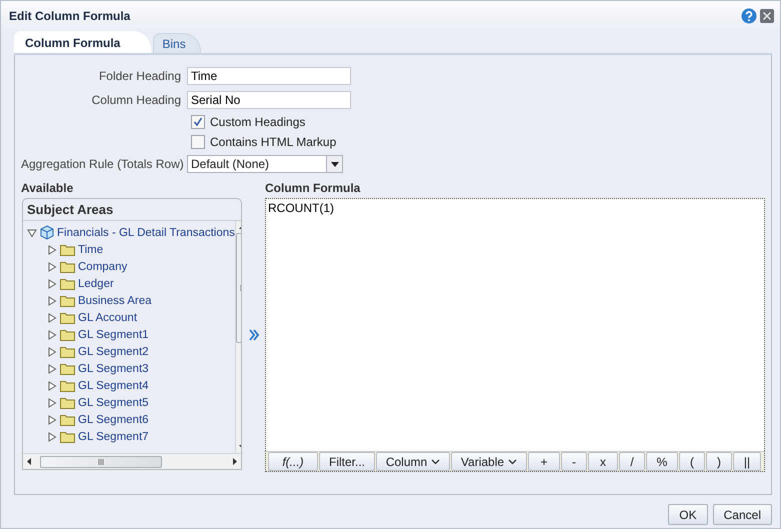  I want to click on checkbox-label: Custom Headings, so click(258, 122).